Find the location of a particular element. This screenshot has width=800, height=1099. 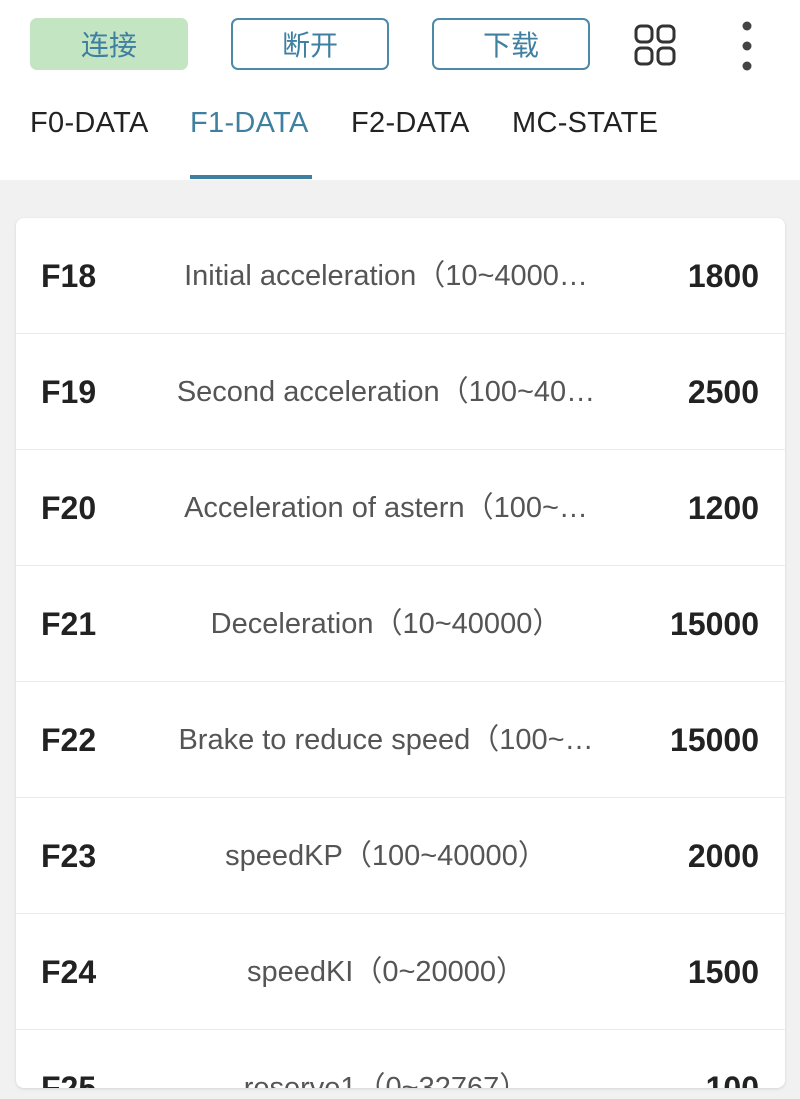

parameter-row-f18: F18 Initial acceleration（10~4000… 1800 is located at coordinates (400, 276).